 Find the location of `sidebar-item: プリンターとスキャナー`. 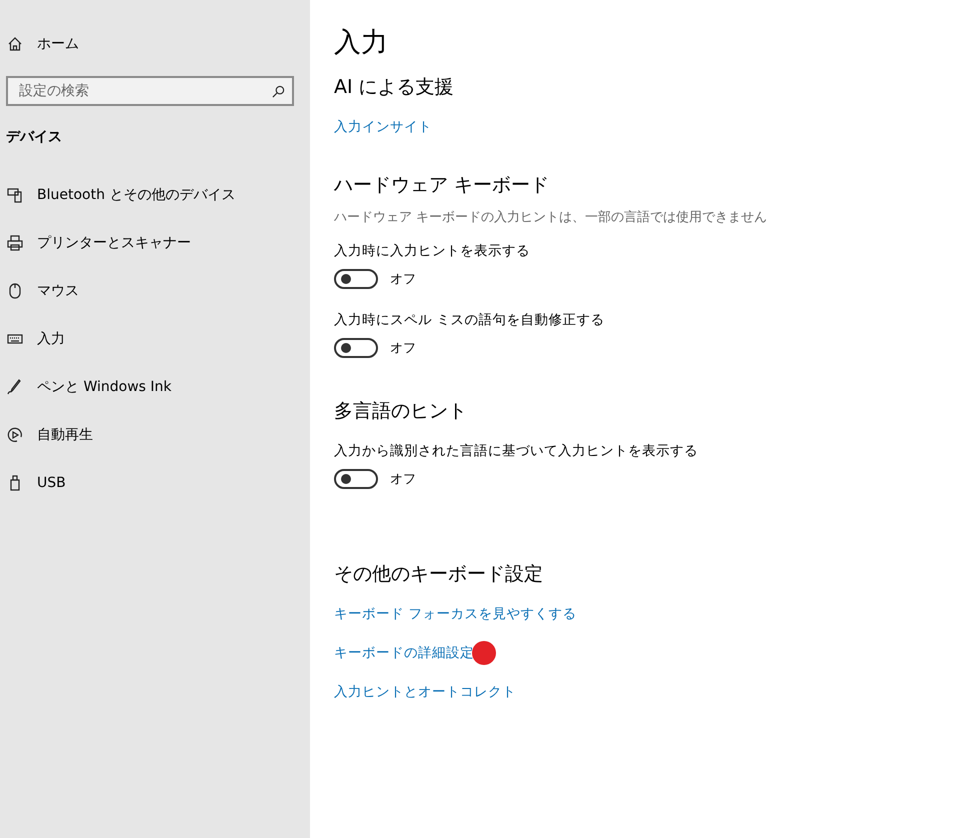

sidebar-item: プリンターとスキャナー is located at coordinates (155, 243).